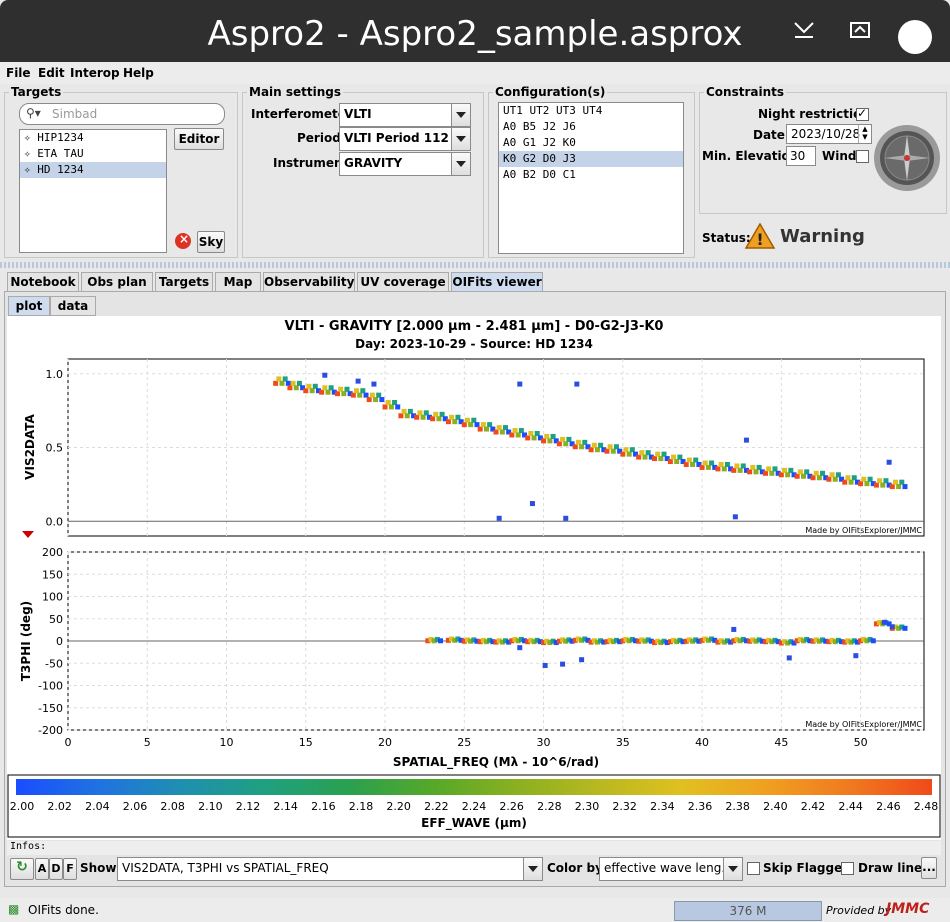  What do you see at coordinates (95, 73) in the screenshot?
I see `menu-interop: Interop` at bounding box center [95, 73].